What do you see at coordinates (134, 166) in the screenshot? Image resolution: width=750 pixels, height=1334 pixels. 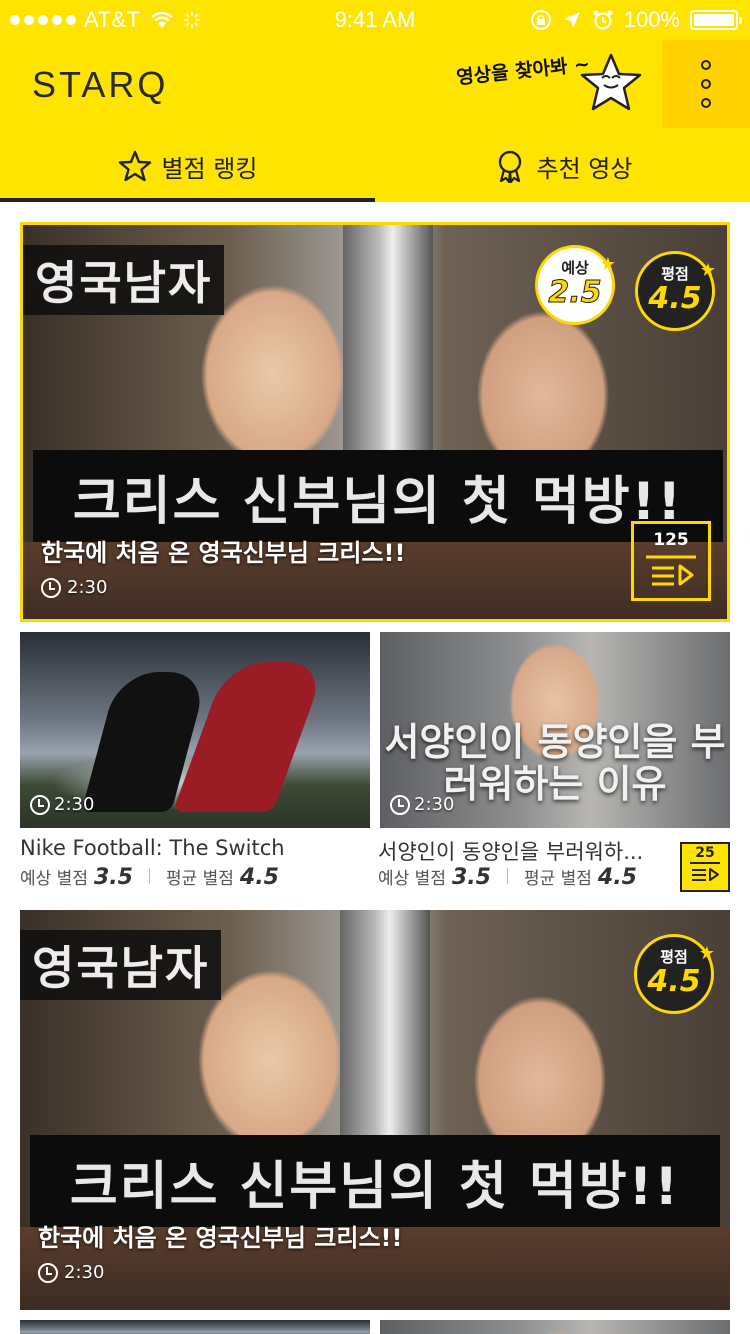 I see `star-icon` at bounding box center [134, 166].